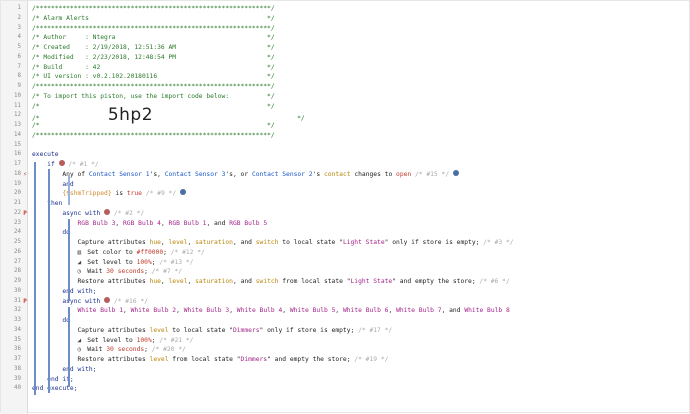 Image resolution: width=690 pixels, height=414 pixels. Describe the element at coordinates (345, 58) in the screenshot. I see `code-line: 6 /* Modified : 2/23/2018, 12:48:54 PM */` at that location.